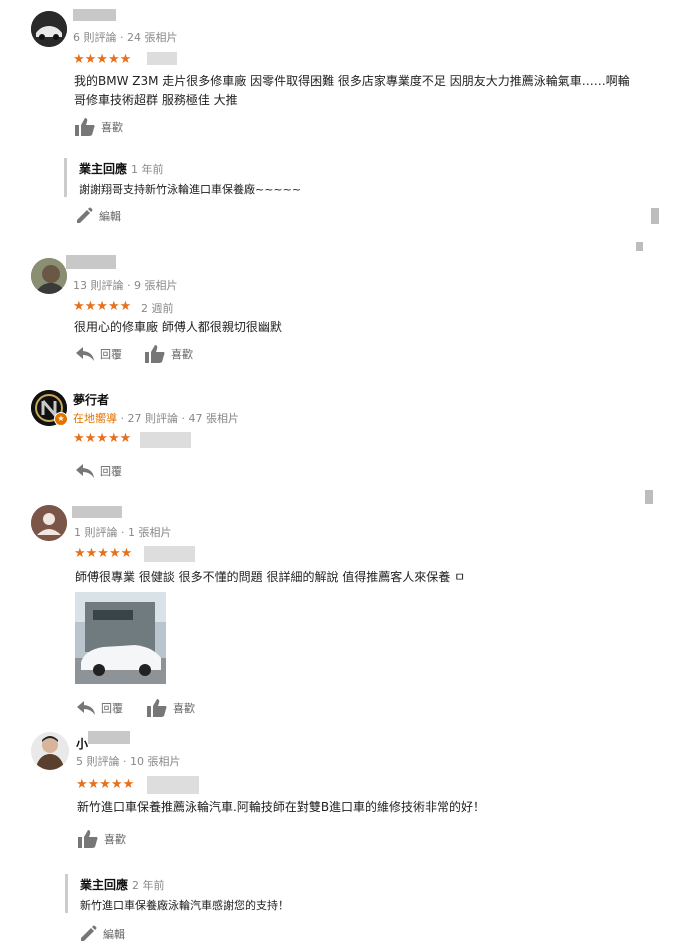  I want to click on owner-reply-time: 2 年前, so click(148, 885).